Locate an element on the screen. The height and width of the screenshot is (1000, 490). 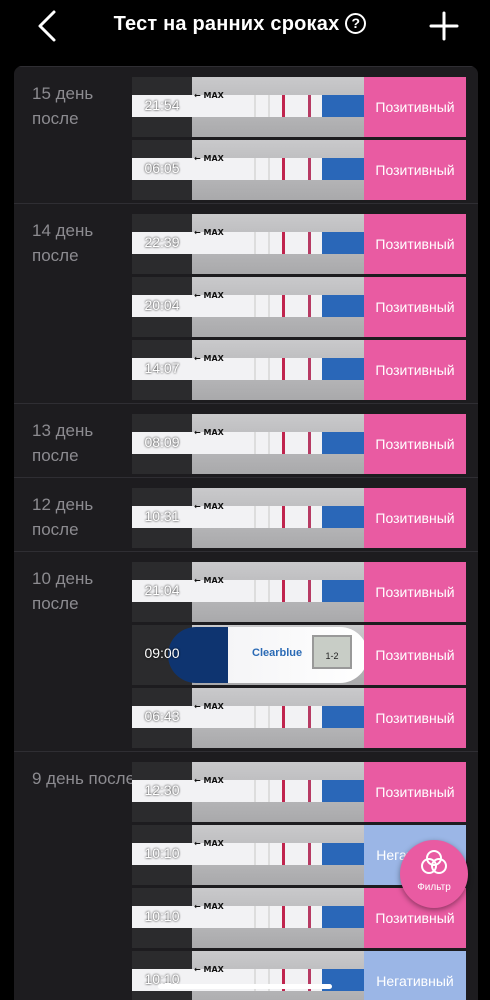
test-entry: ← MAX 21:04 Позитивный is located at coordinates (299, 592).